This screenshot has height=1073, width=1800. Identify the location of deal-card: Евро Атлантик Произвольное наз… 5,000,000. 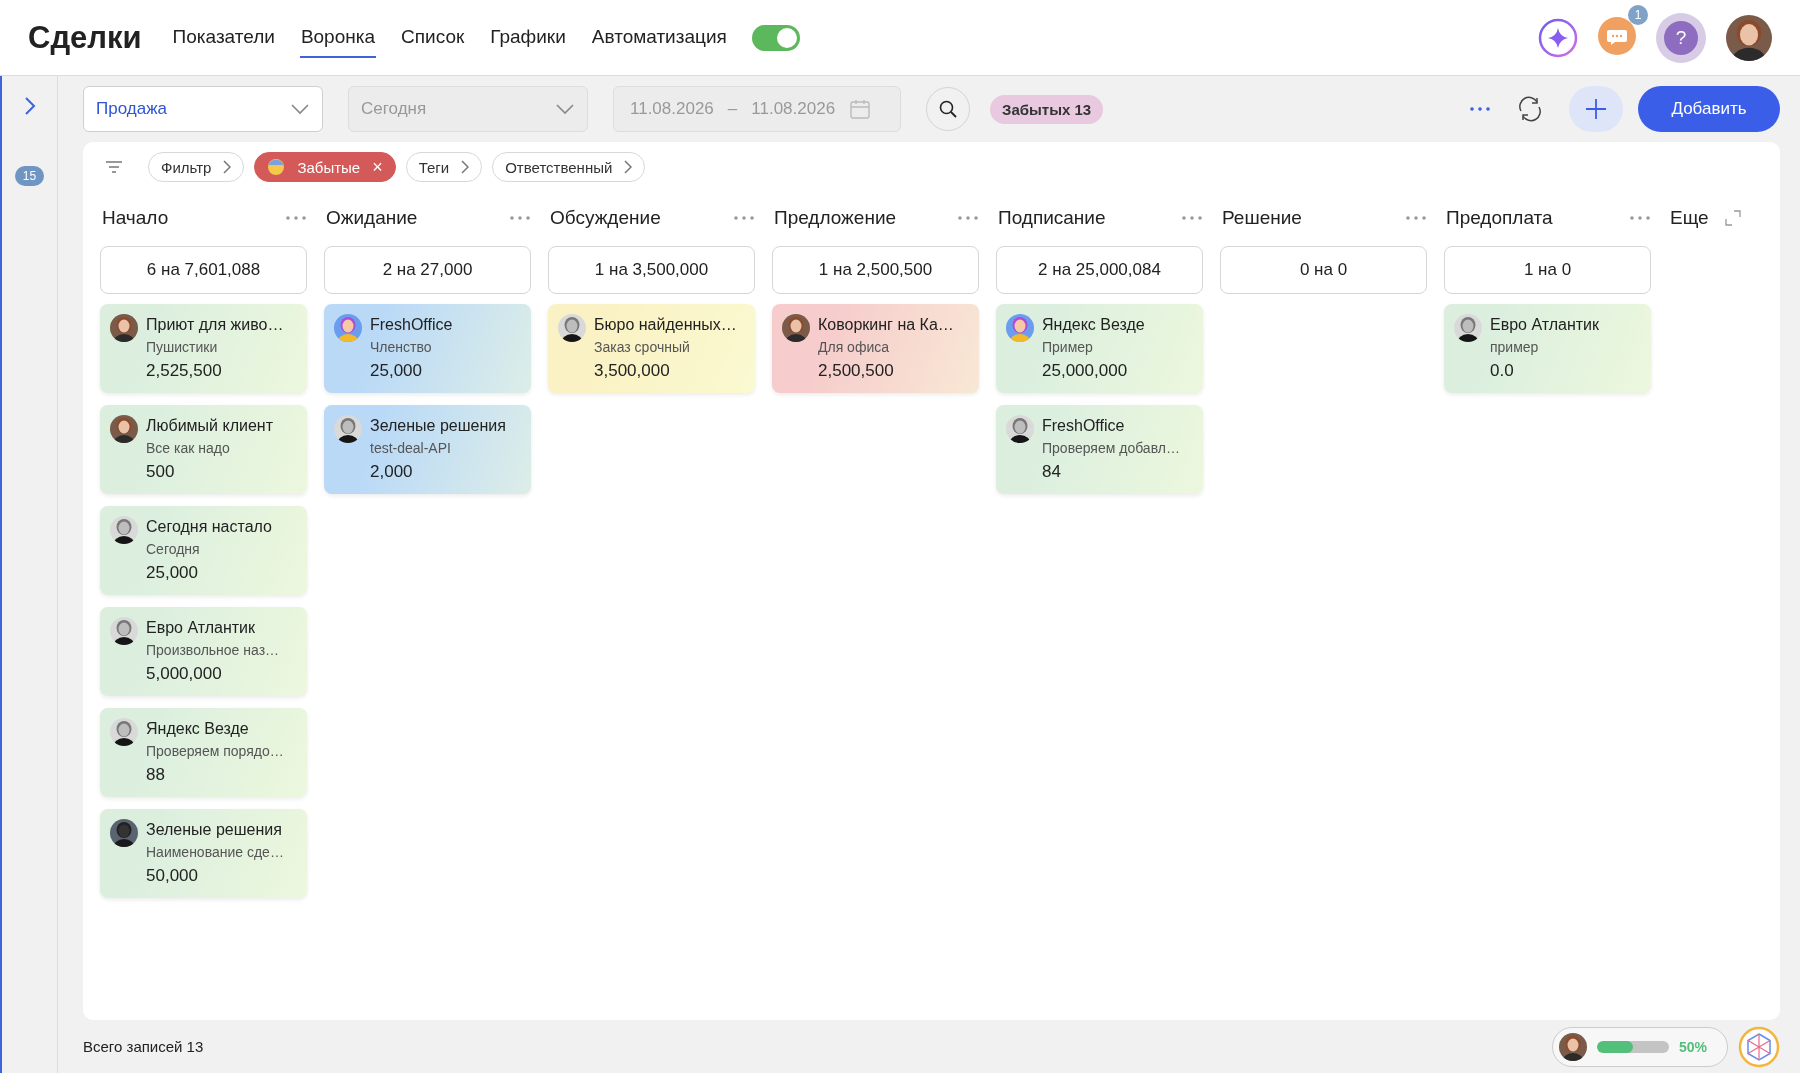
(203, 651).